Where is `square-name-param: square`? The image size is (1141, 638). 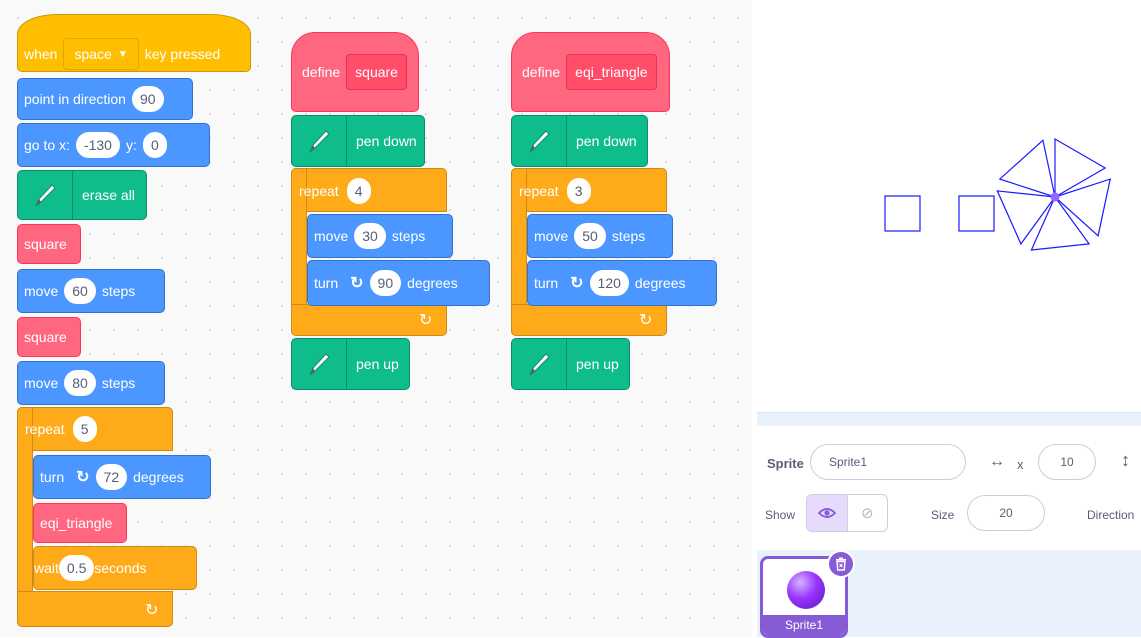
square-name-param: square is located at coordinates (376, 72).